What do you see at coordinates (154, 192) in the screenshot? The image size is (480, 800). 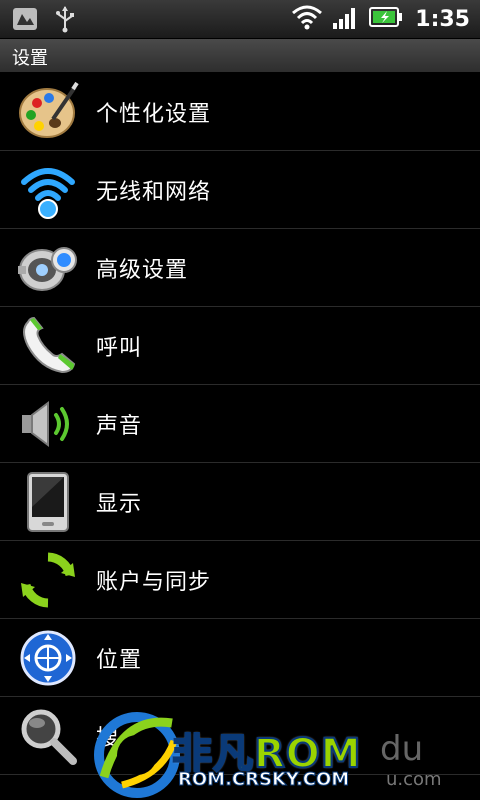 I see `item-label: 无线和网络` at bounding box center [154, 192].